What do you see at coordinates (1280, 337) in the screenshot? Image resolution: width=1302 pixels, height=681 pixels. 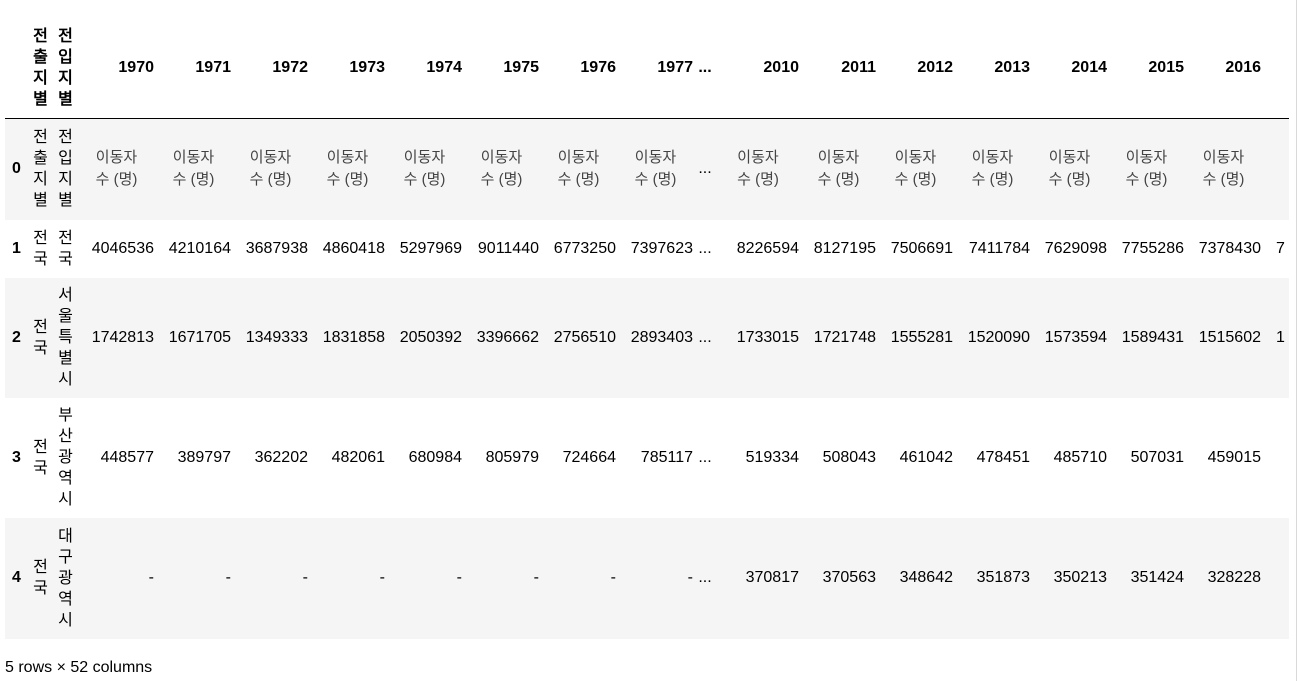 I see `overflow-cell: 1` at bounding box center [1280, 337].